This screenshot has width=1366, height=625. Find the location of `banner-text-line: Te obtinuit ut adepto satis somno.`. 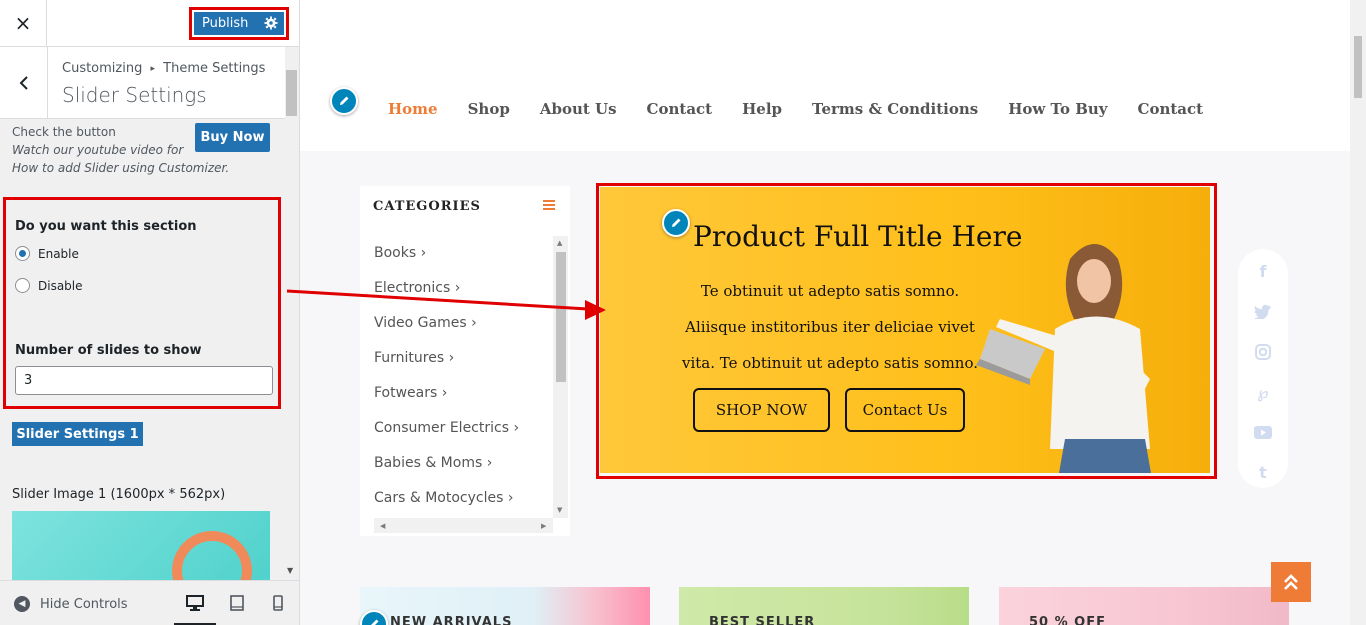

banner-text-line: Te obtinuit ut adepto satis somno. is located at coordinates (830, 291).